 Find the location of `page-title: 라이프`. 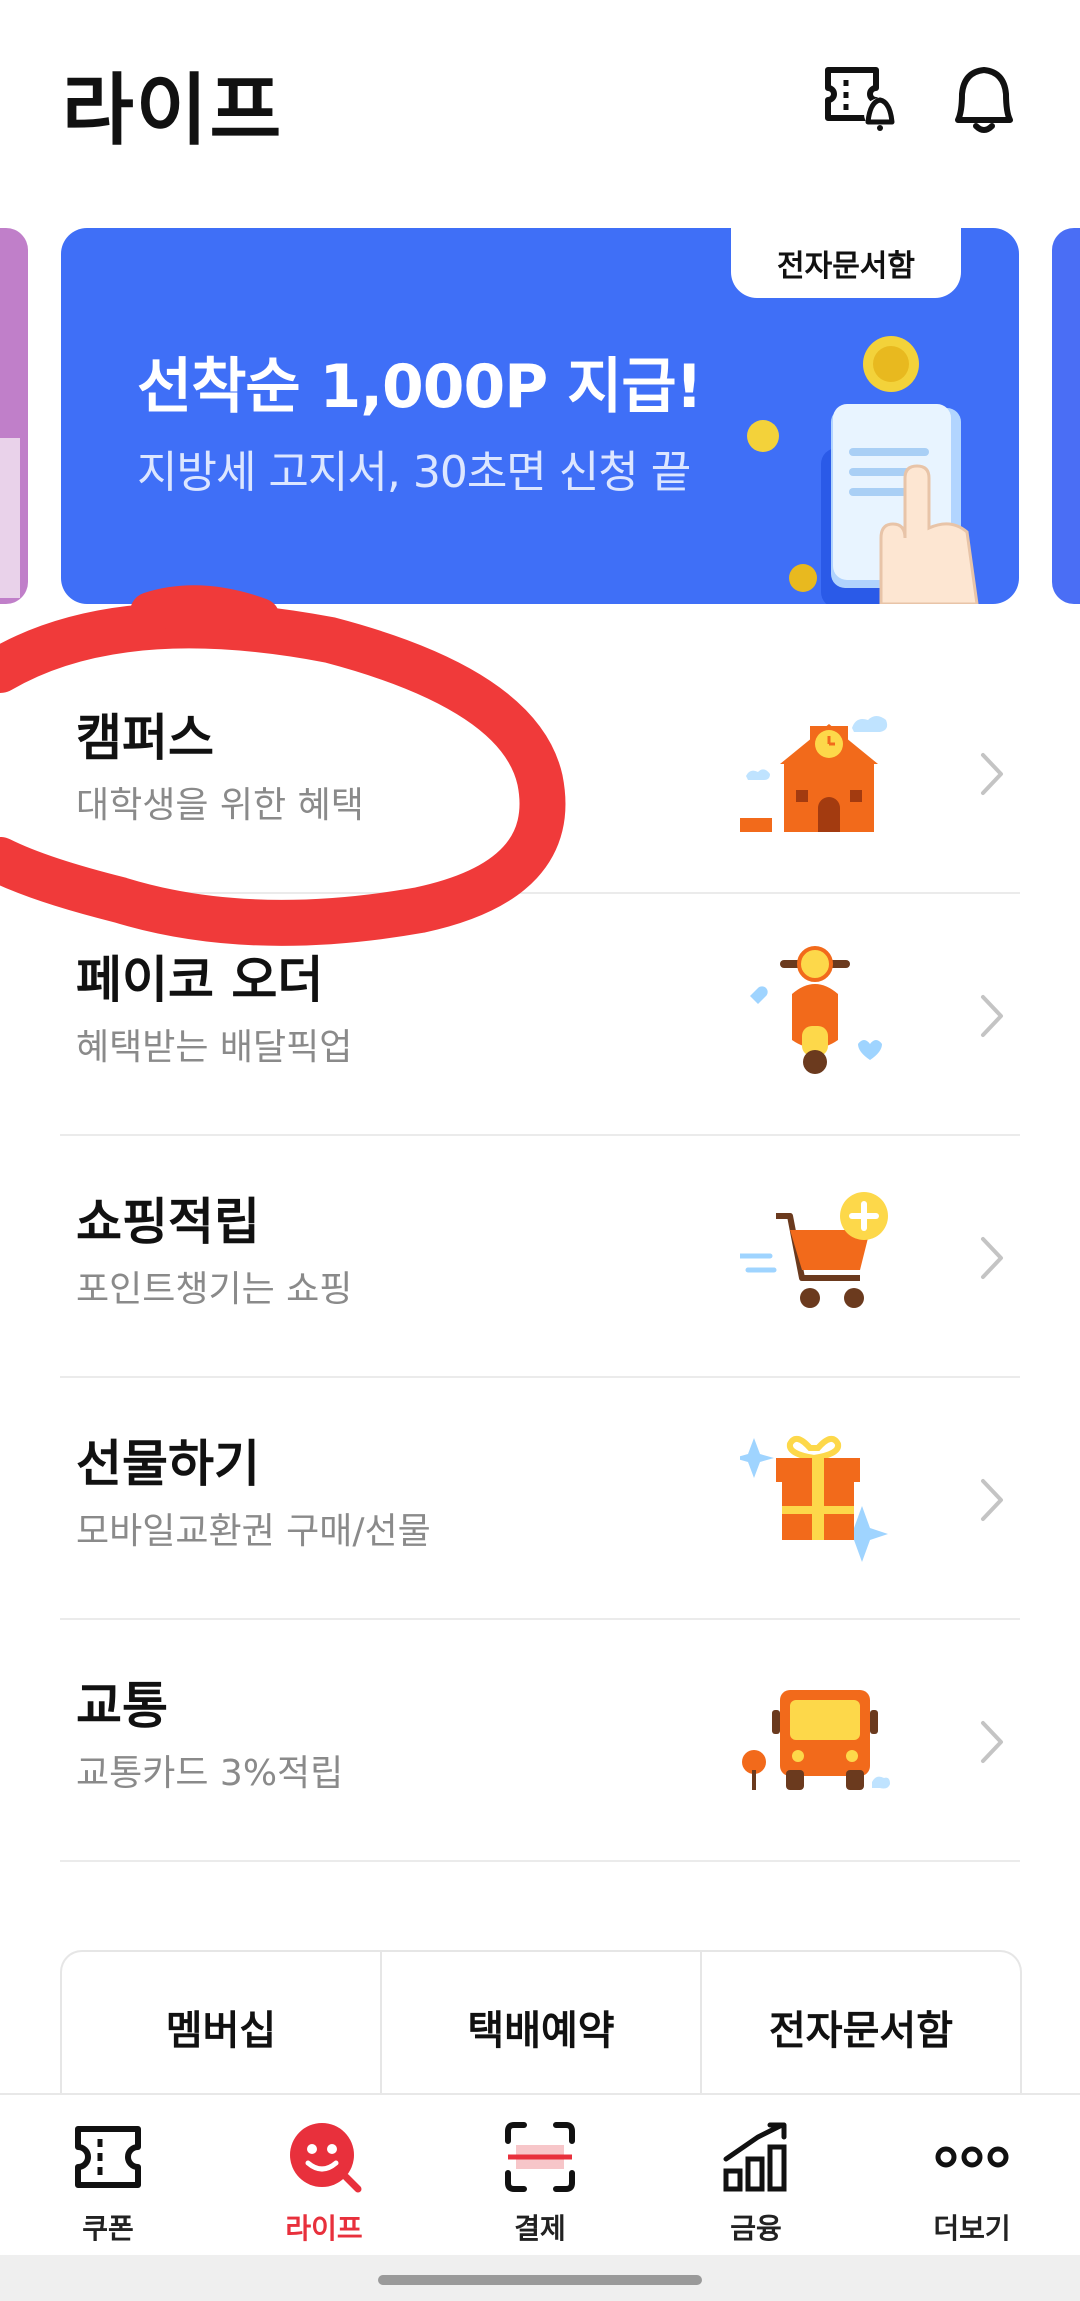

page-title: 라이프 is located at coordinates (173, 111).